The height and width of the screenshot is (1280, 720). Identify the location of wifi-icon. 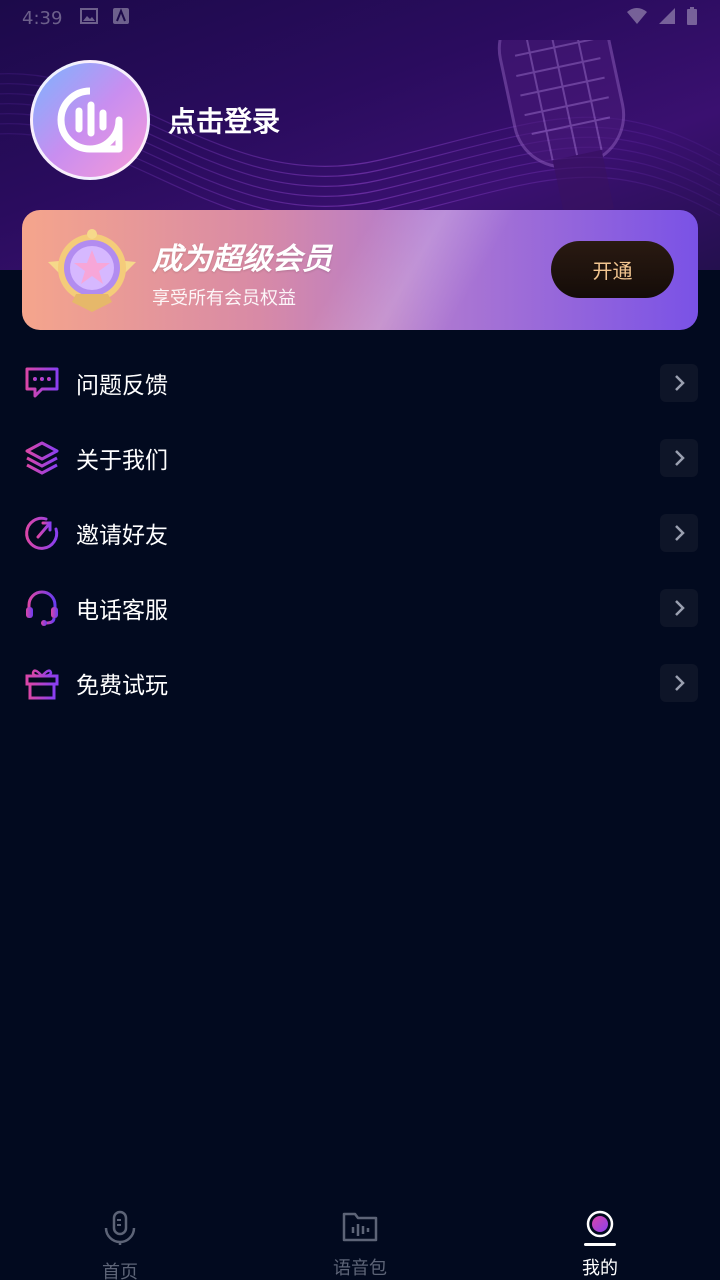
(637, 18).